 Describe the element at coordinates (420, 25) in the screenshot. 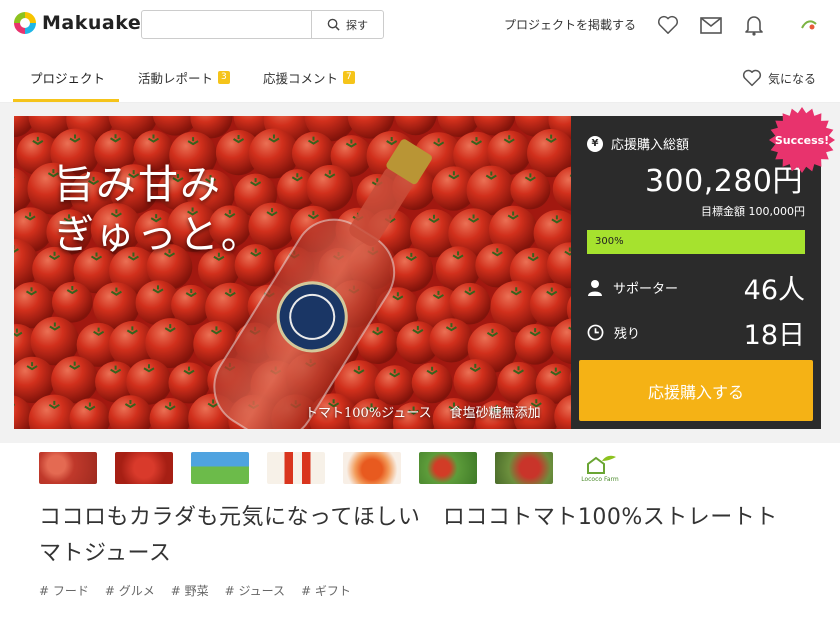

I see `header: Makuake 探す プロジェクトを掲載する` at that location.